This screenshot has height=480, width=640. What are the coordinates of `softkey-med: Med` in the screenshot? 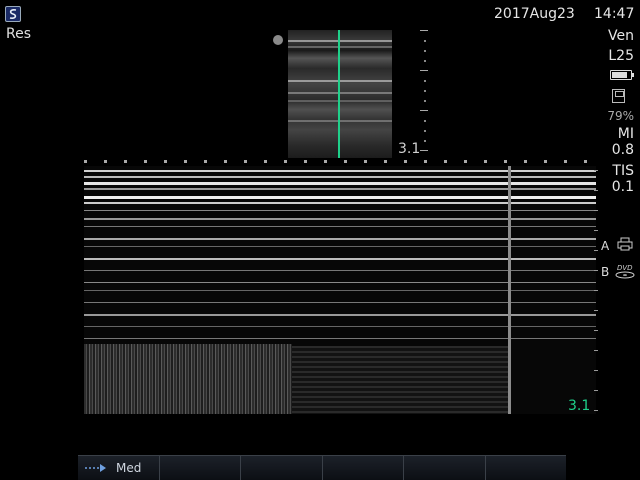 It's located at (119, 468).